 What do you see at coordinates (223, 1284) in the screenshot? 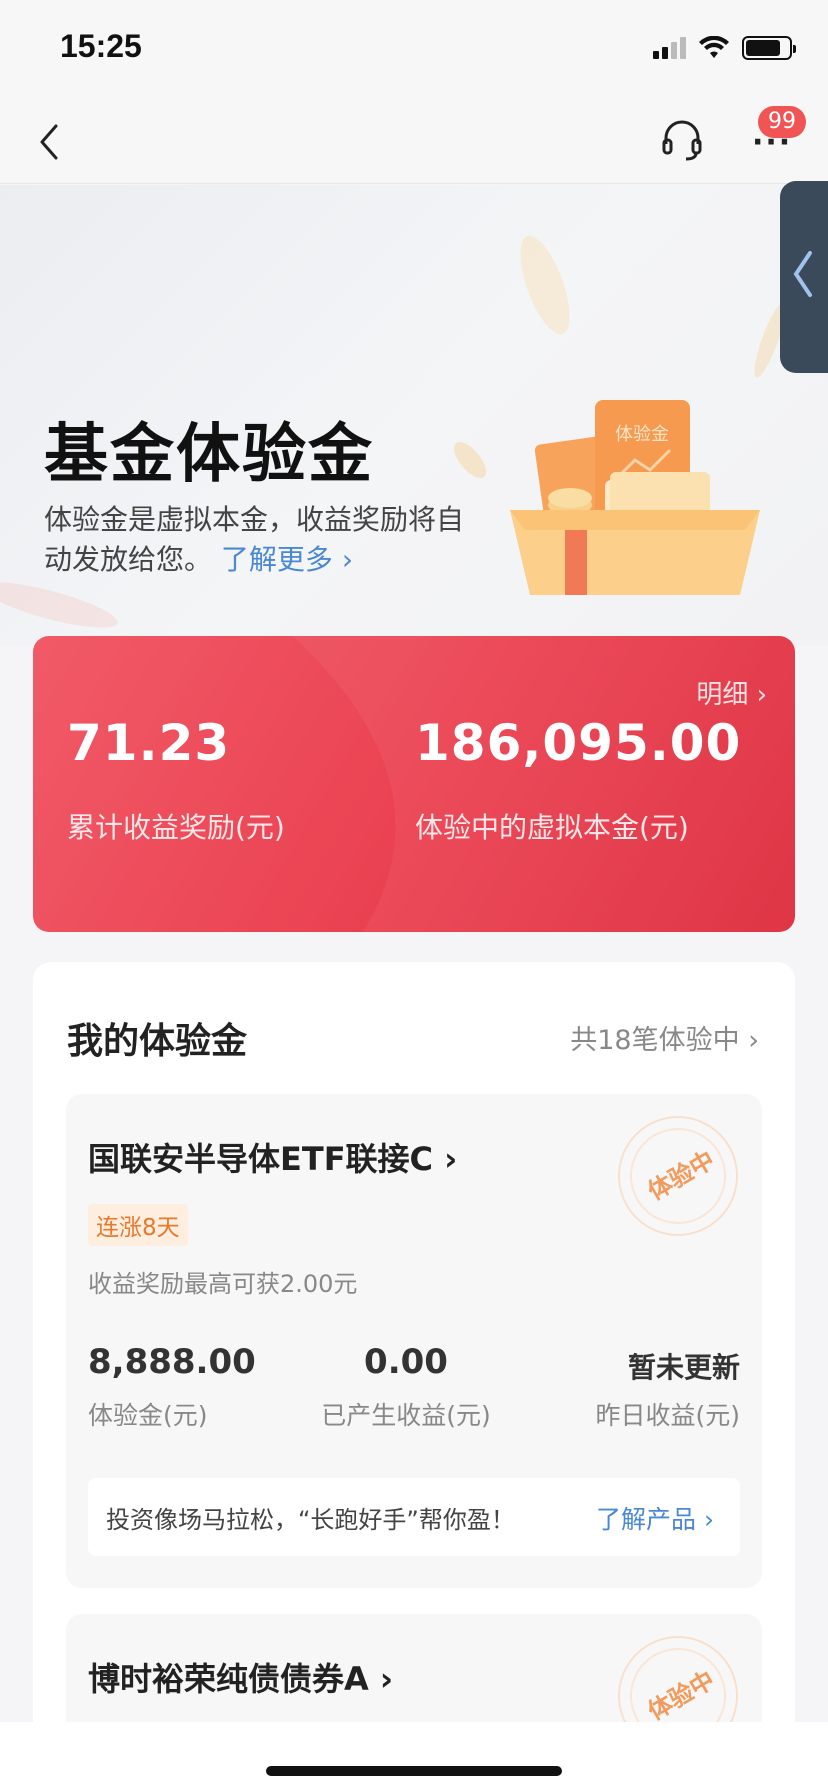
I see `fund-reward-note: 收益奖励最高可获2.00元` at bounding box center [223, 1284].